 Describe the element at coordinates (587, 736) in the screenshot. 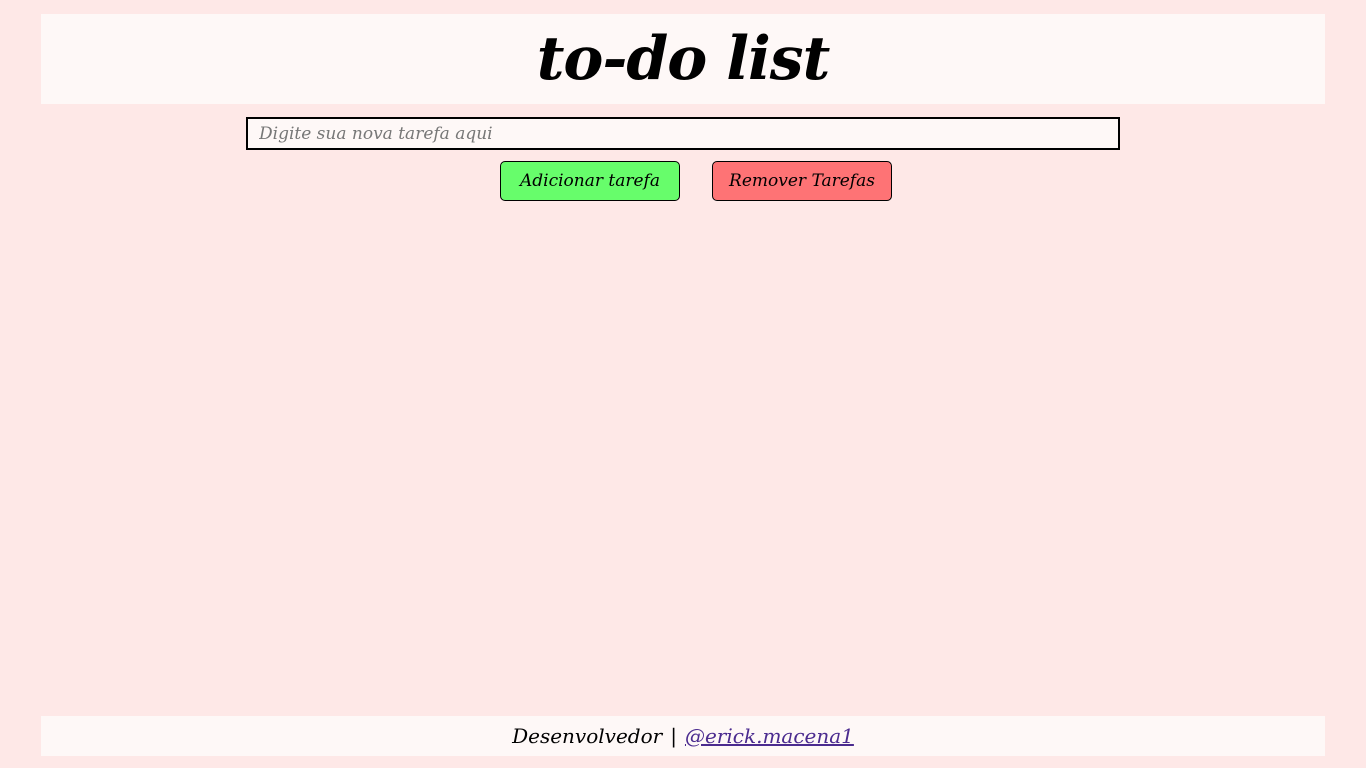

I see `footer-developer-label: Desenvolvedor` at that location.